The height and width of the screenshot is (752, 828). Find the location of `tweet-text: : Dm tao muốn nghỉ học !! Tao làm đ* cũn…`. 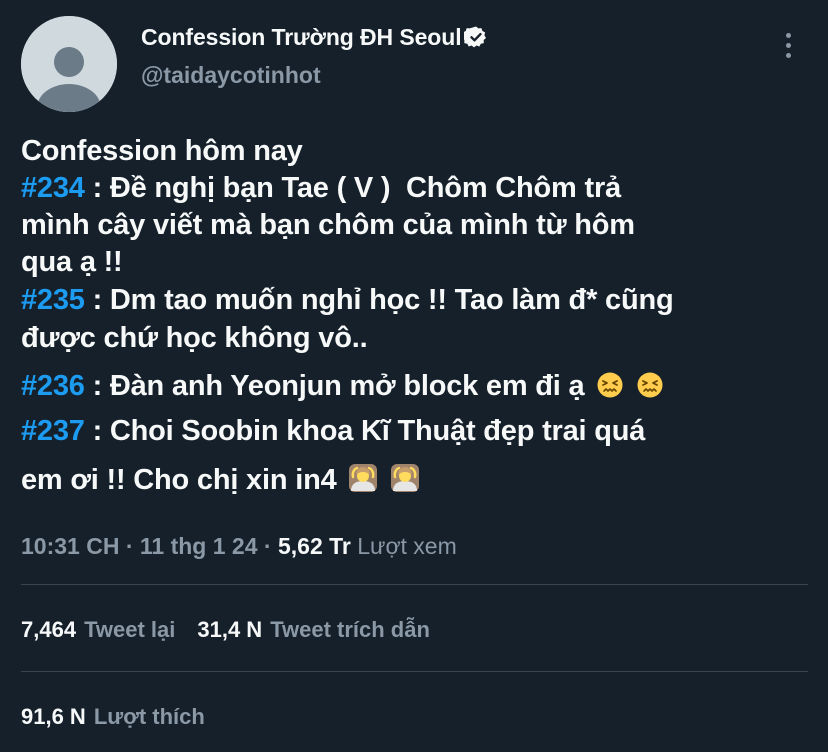

tweet-text: : Dm tao muốn nghỉ học !! Tao làm đ* cũn… is located at coordinates (379, 300).